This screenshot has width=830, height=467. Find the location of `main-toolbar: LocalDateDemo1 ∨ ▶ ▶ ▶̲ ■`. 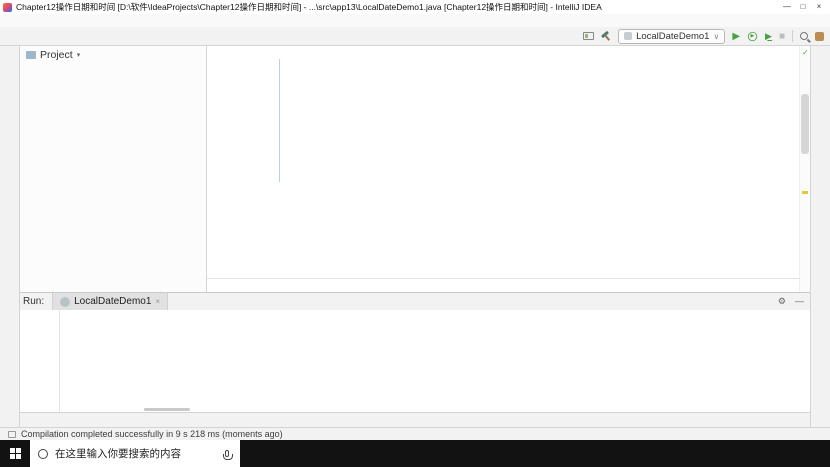

main-toolbar: LocalDateDemo1 ∨ ▶ ▶ ▶̲ ■ is located at coordinates (703, 36).